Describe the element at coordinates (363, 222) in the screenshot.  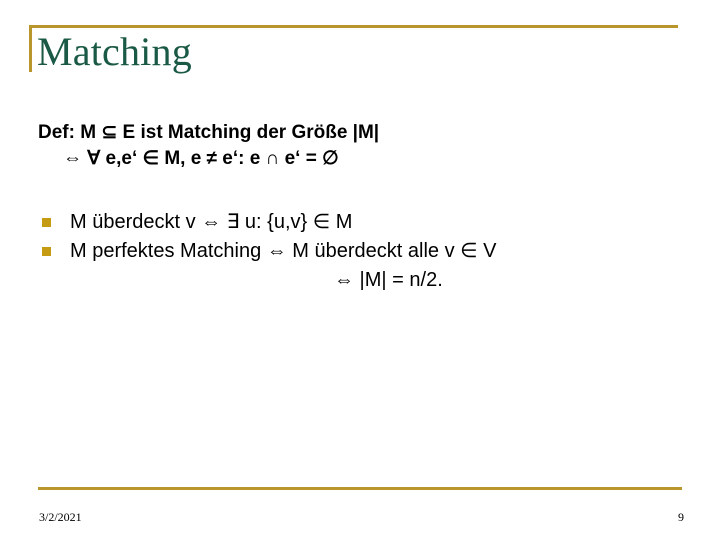
I see `list-item: M überdeckt v ⇔ ∃ u: {u,v} ∈ M` at that location.